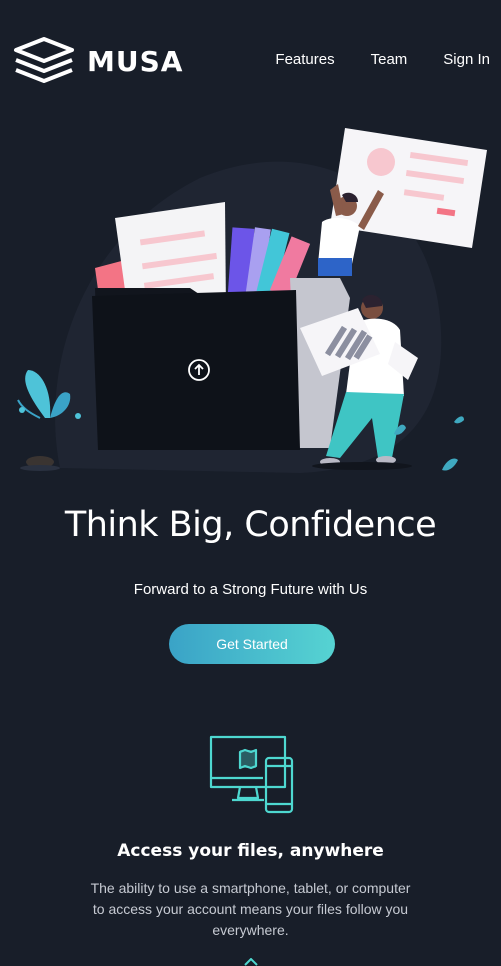  What do you see at coordinates (304, 59) in the screenshot?
I see `nav-link-features: Features` at bounding box center [304, 59].